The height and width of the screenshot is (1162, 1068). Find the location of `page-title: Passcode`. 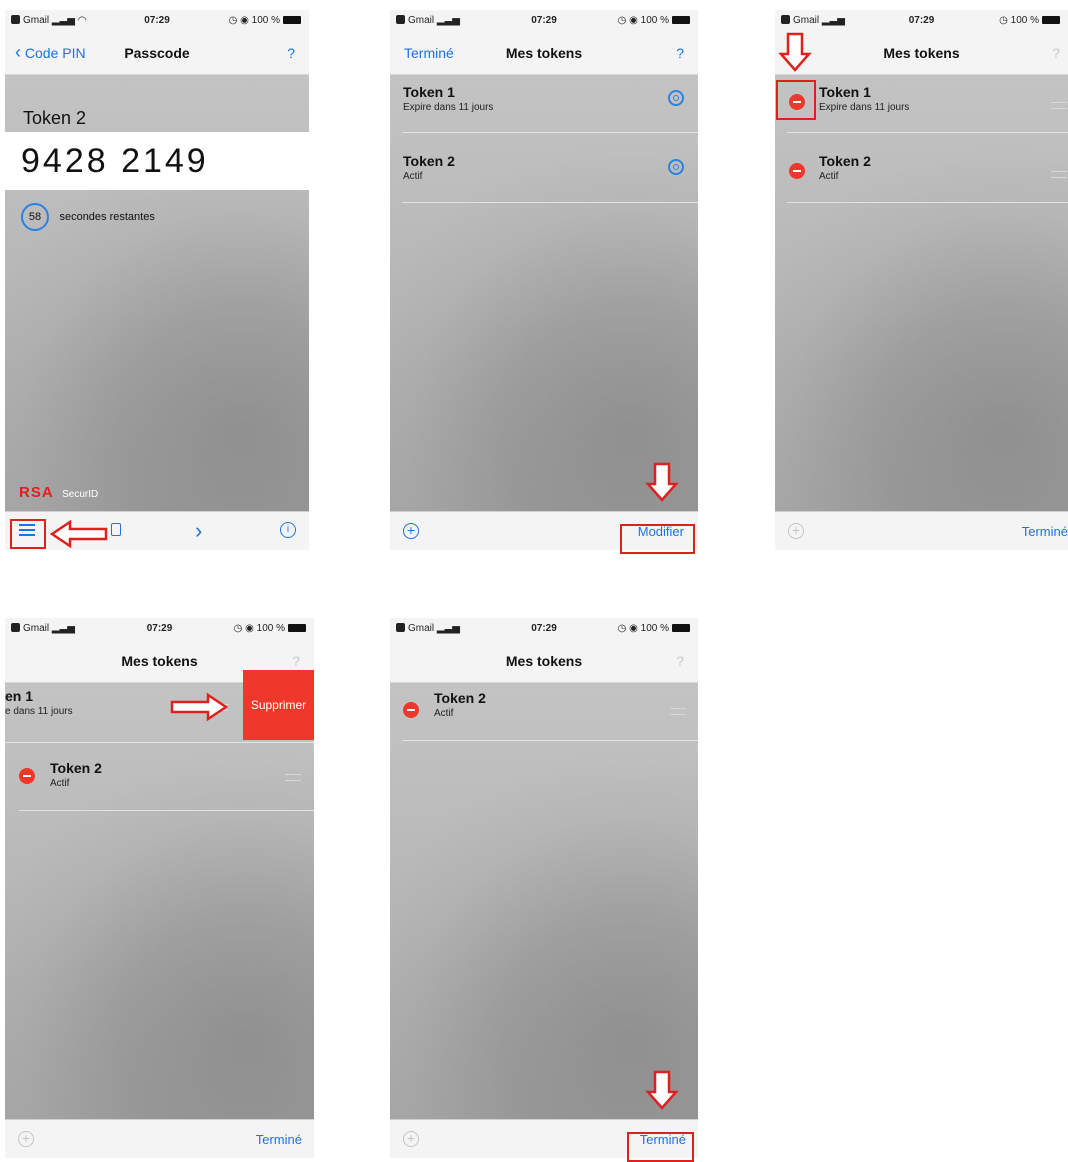

page-title: Passcode is located at coordinates (157, 53).